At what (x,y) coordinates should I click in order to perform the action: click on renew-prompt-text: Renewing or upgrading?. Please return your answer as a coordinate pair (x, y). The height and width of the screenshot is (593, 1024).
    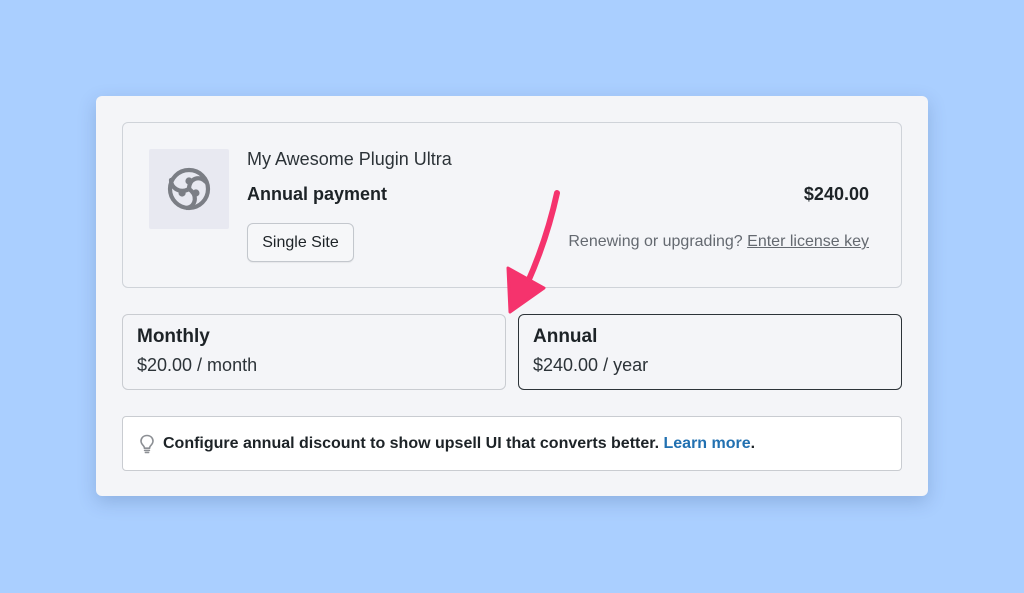
    Looking at the image, I should click on (655, 241).